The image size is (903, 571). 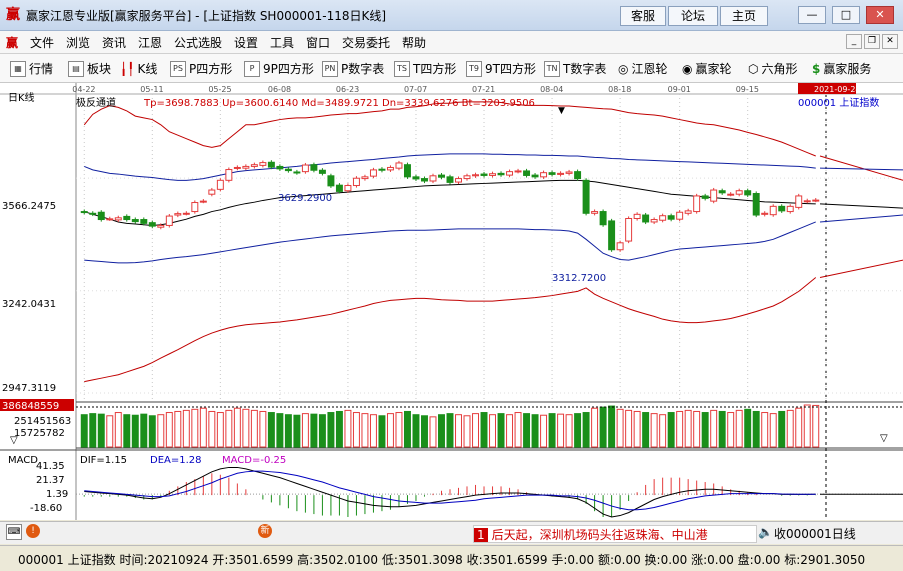 I want to click on forum-button: 论坛, so click(x=693, y=16).